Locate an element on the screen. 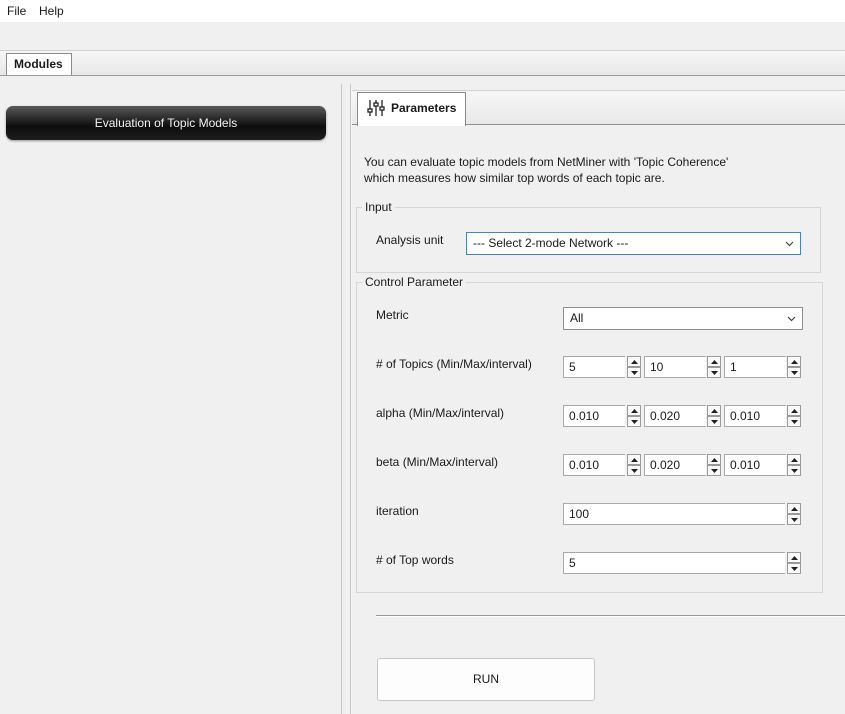 The image size is (845, 714). topics-interval-input: 1 is located at coordinates (755, 367).